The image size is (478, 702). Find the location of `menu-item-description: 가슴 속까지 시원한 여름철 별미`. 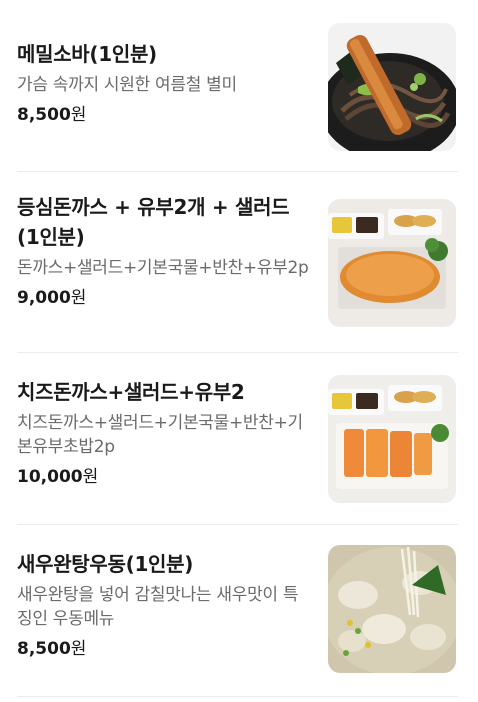

menu-item-description: 가슴 속까지 시원한 여름철 별미 is located at coordinates (127, 85).